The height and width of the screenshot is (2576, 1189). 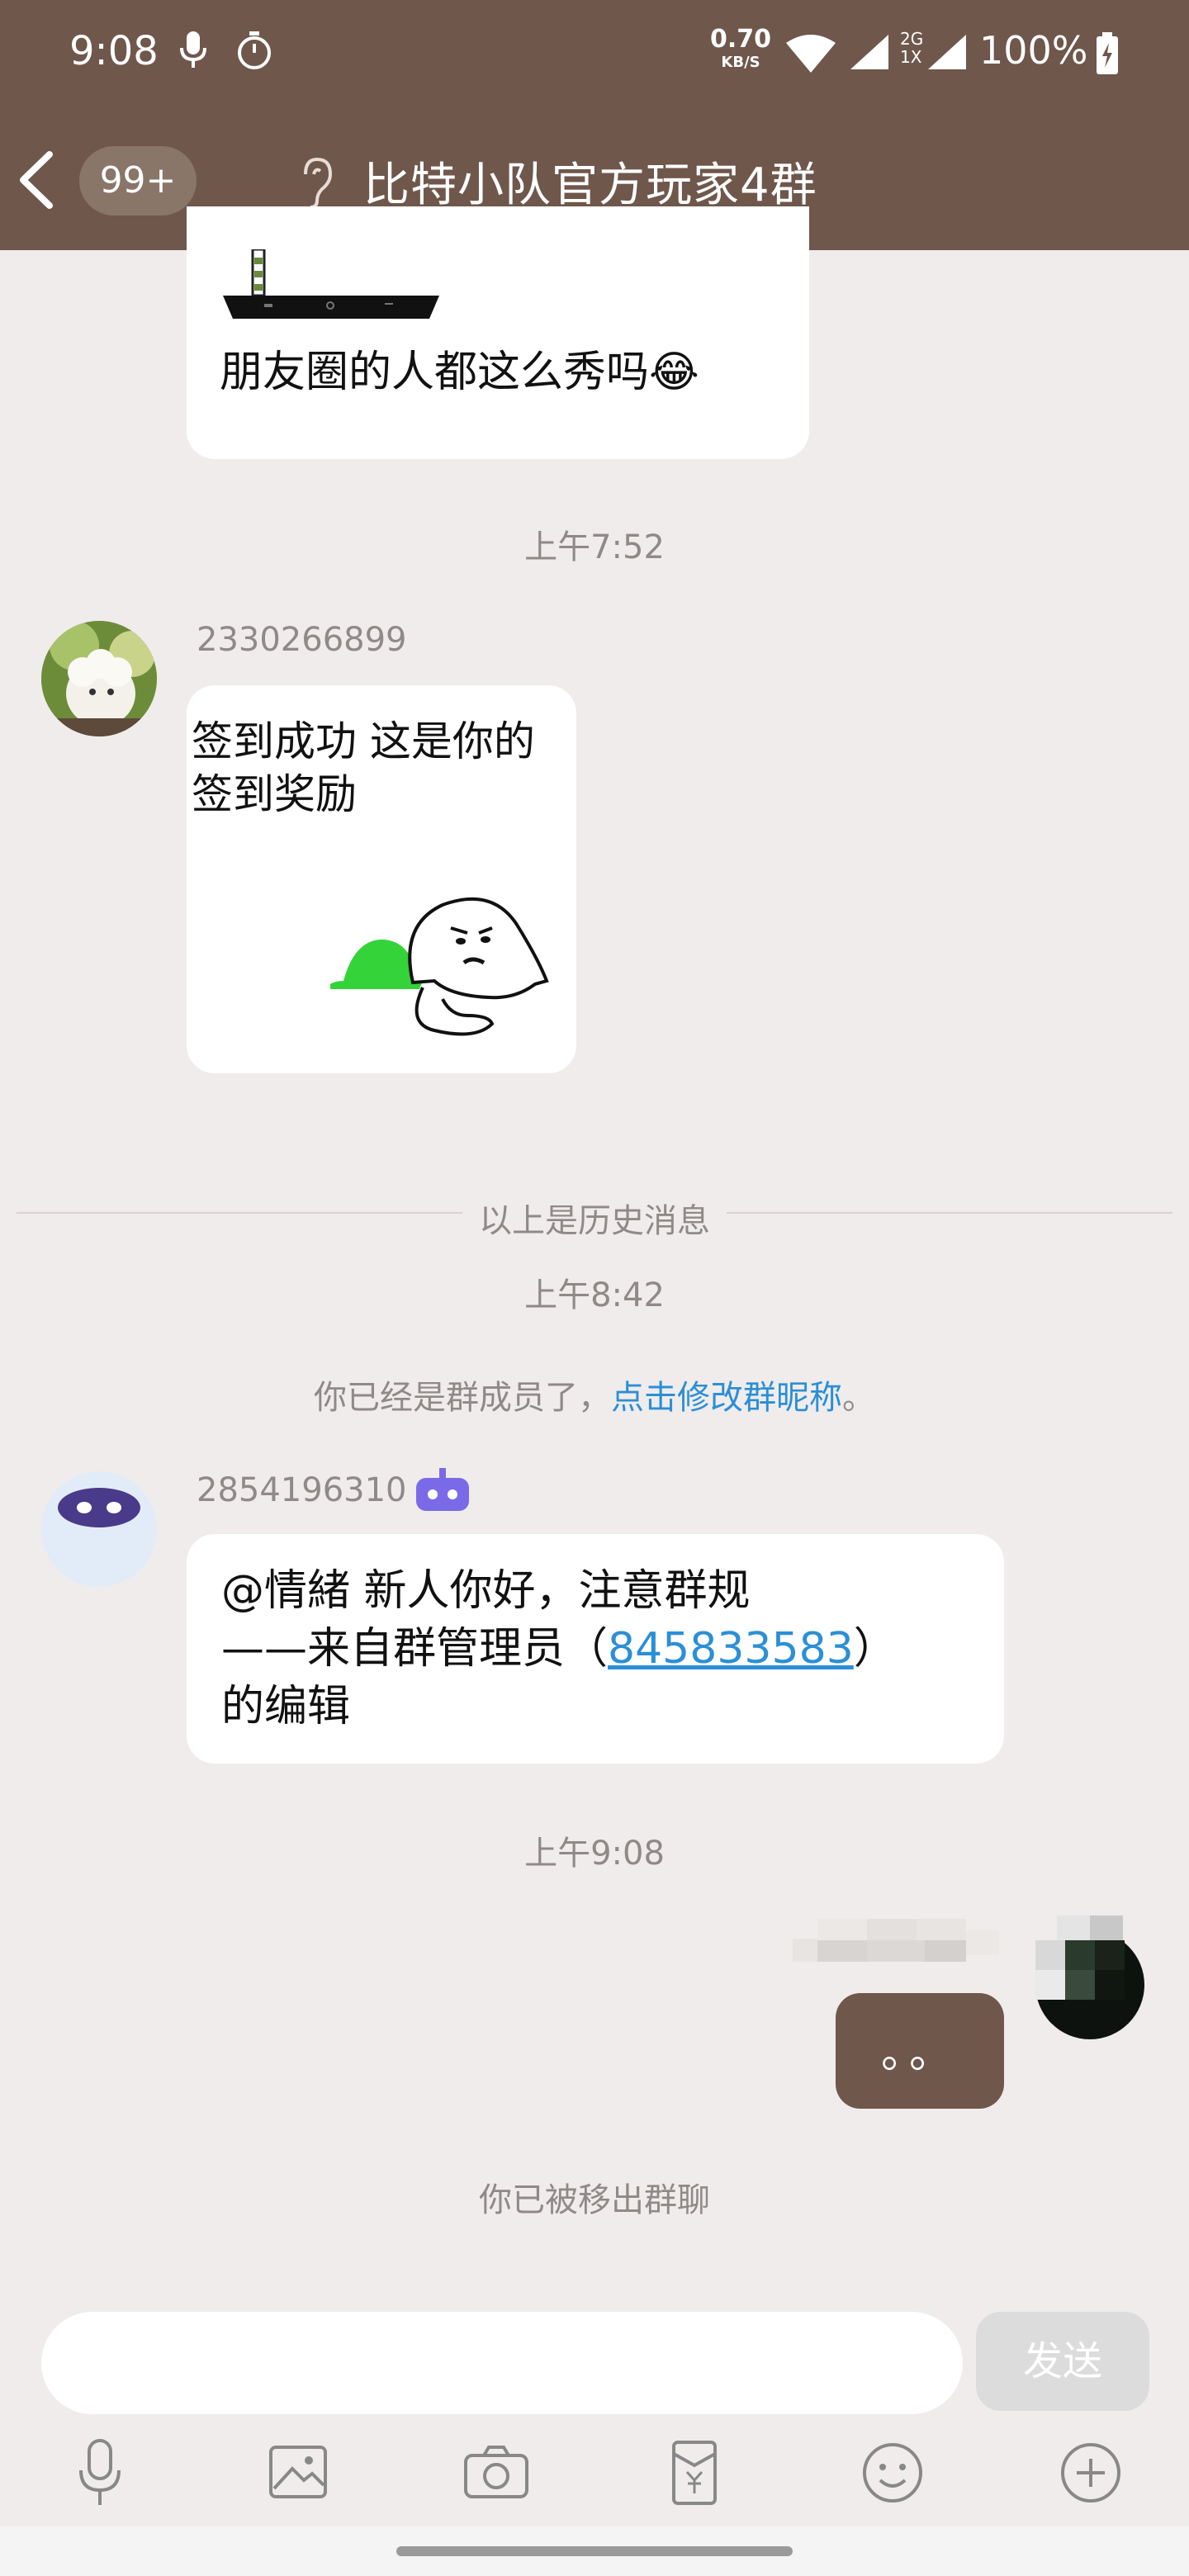 What do you see at coordinates (1062, 2361) in the screenshot?
I see `send-button: 发送` at bounding box center [1062, 2361].